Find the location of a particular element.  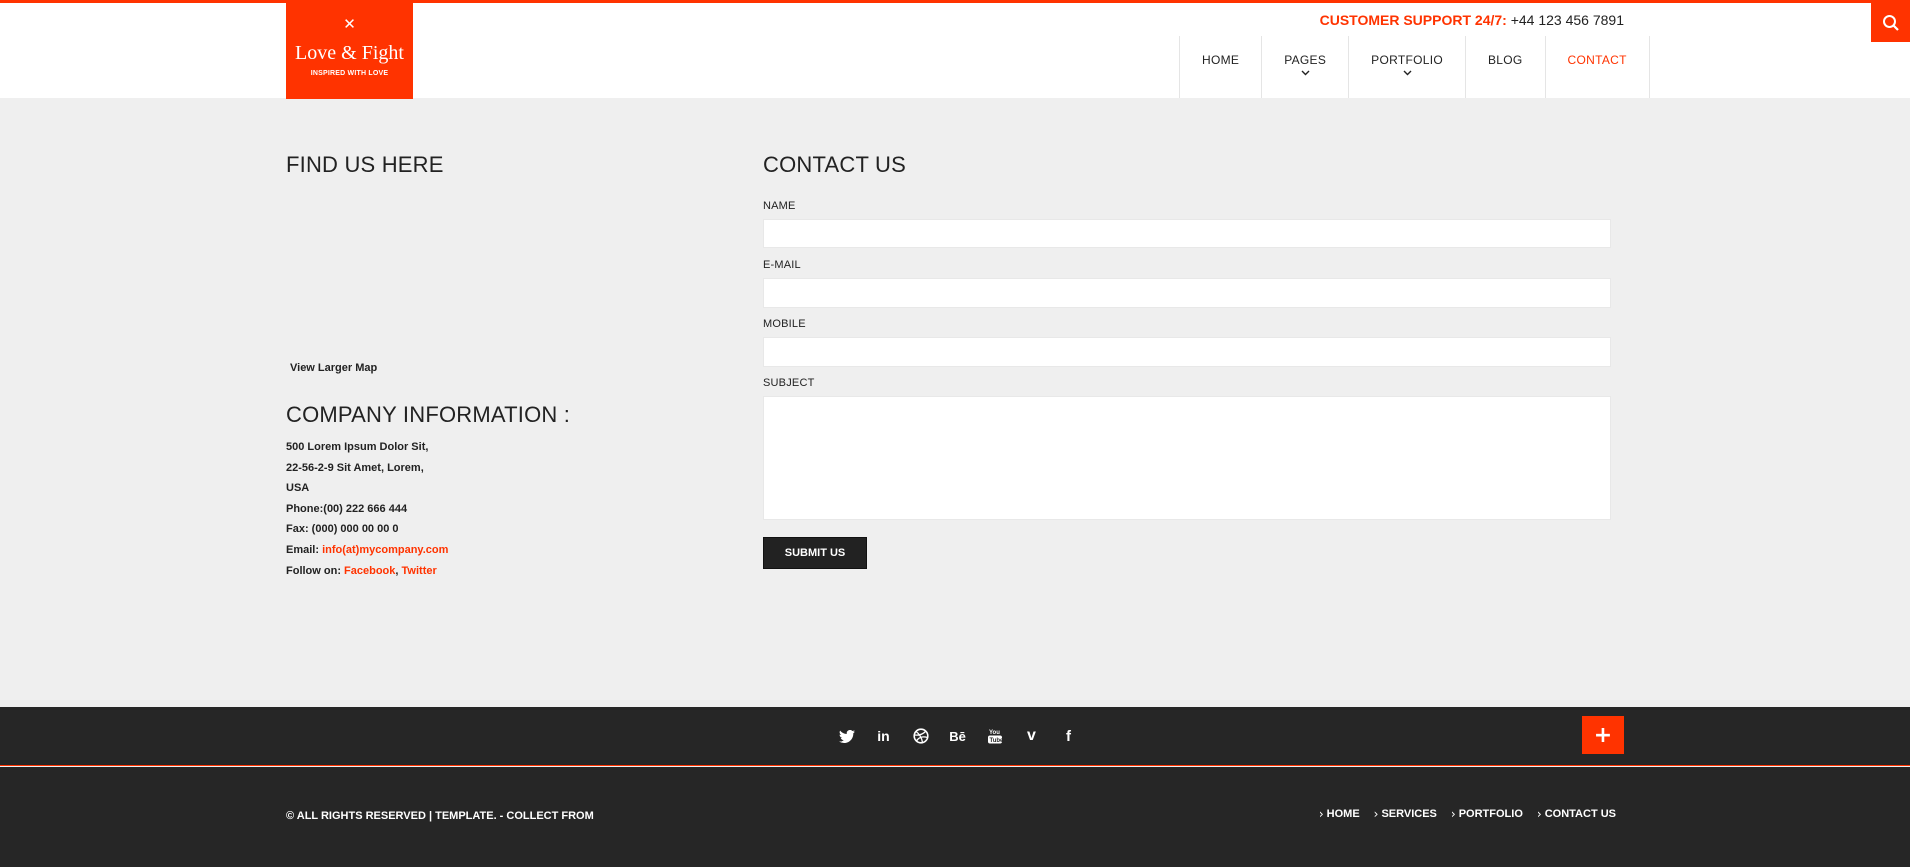

footer-link-label: HOME is located at coordinates (1343, 814).